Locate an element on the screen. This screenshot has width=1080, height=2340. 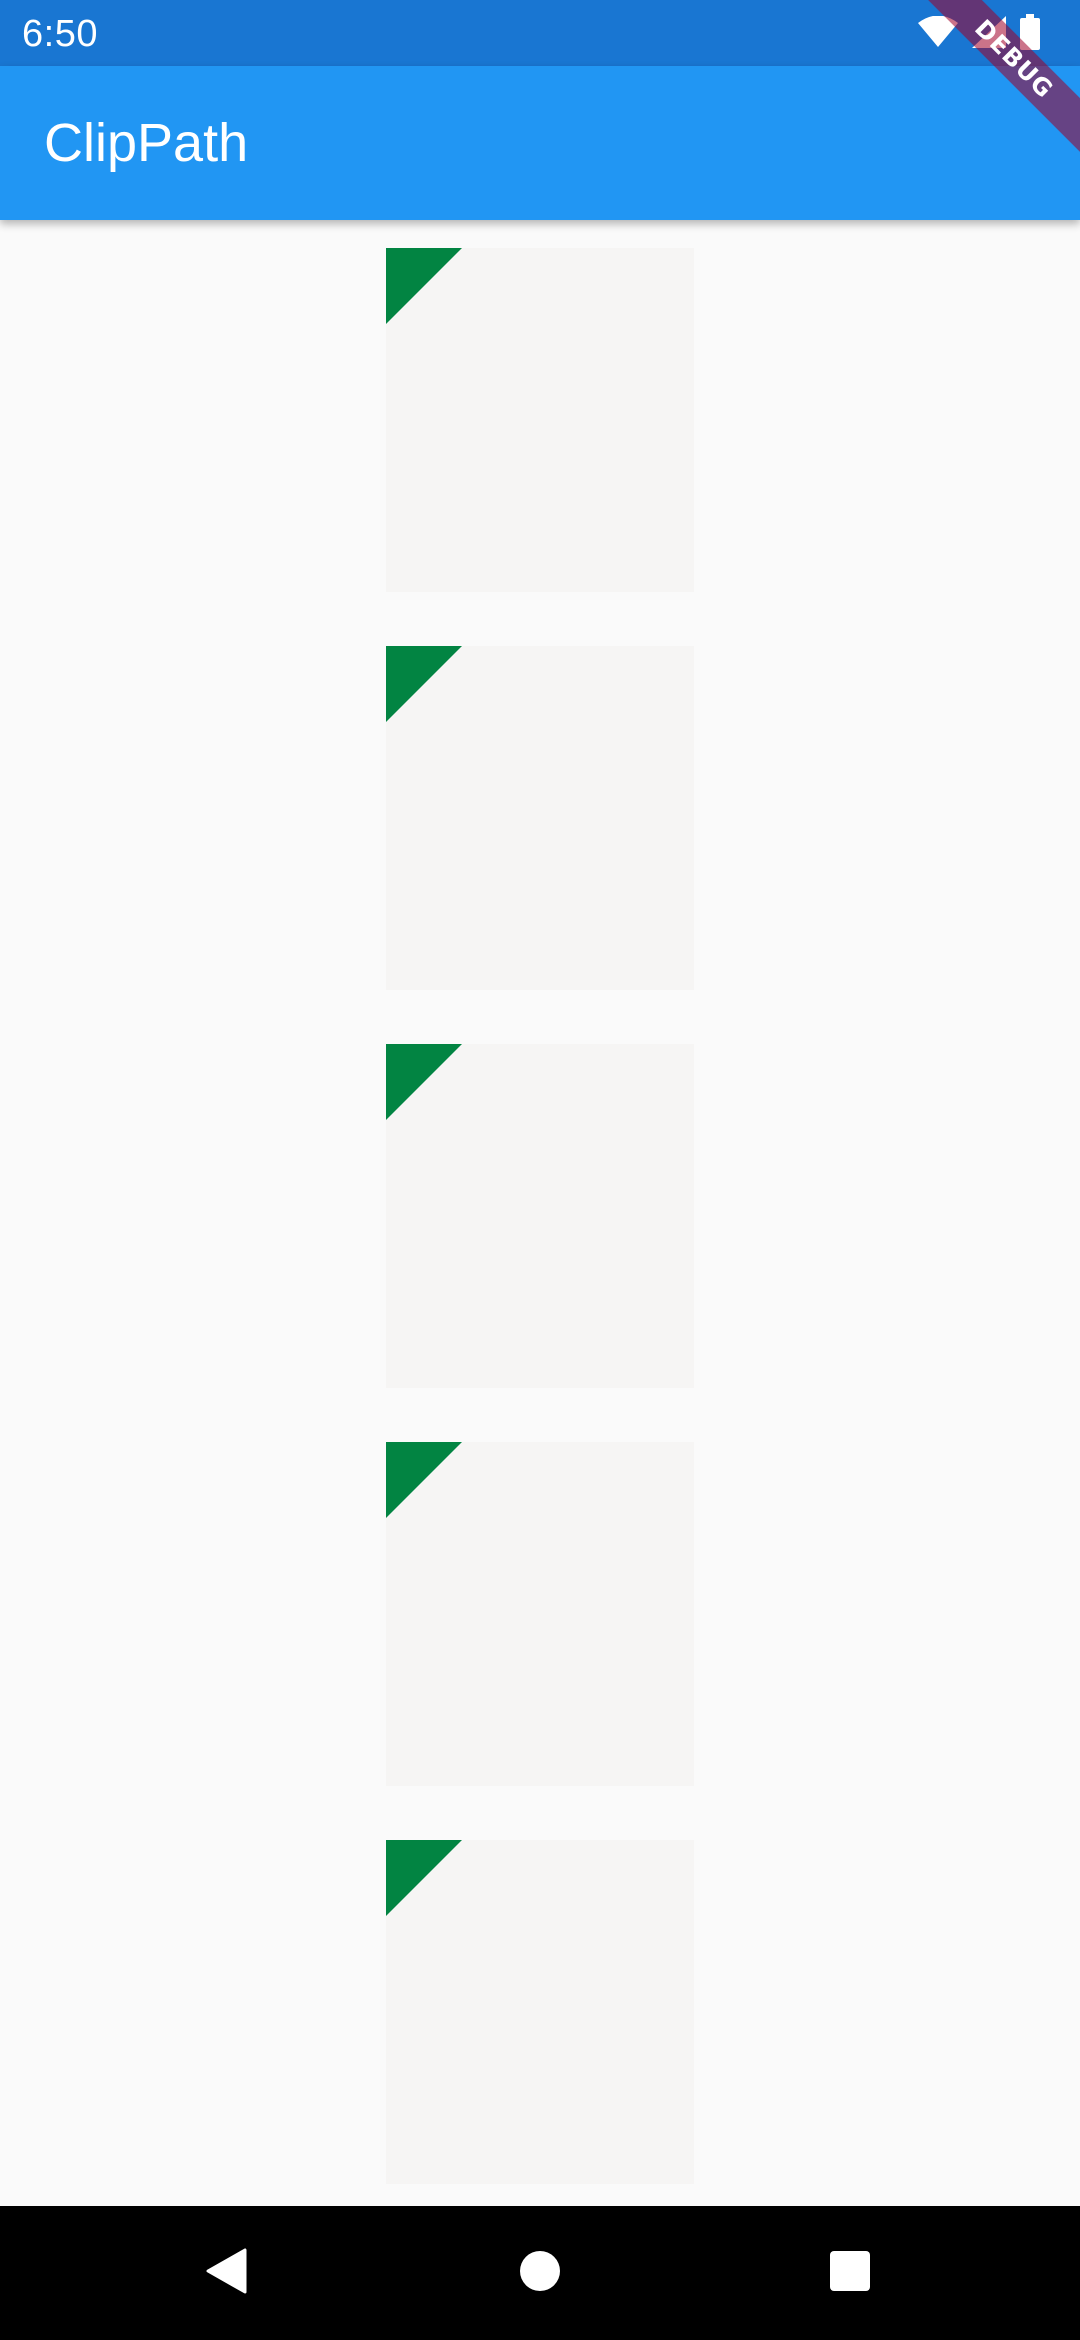
battery-icon is located at coordinates (1030, 34).